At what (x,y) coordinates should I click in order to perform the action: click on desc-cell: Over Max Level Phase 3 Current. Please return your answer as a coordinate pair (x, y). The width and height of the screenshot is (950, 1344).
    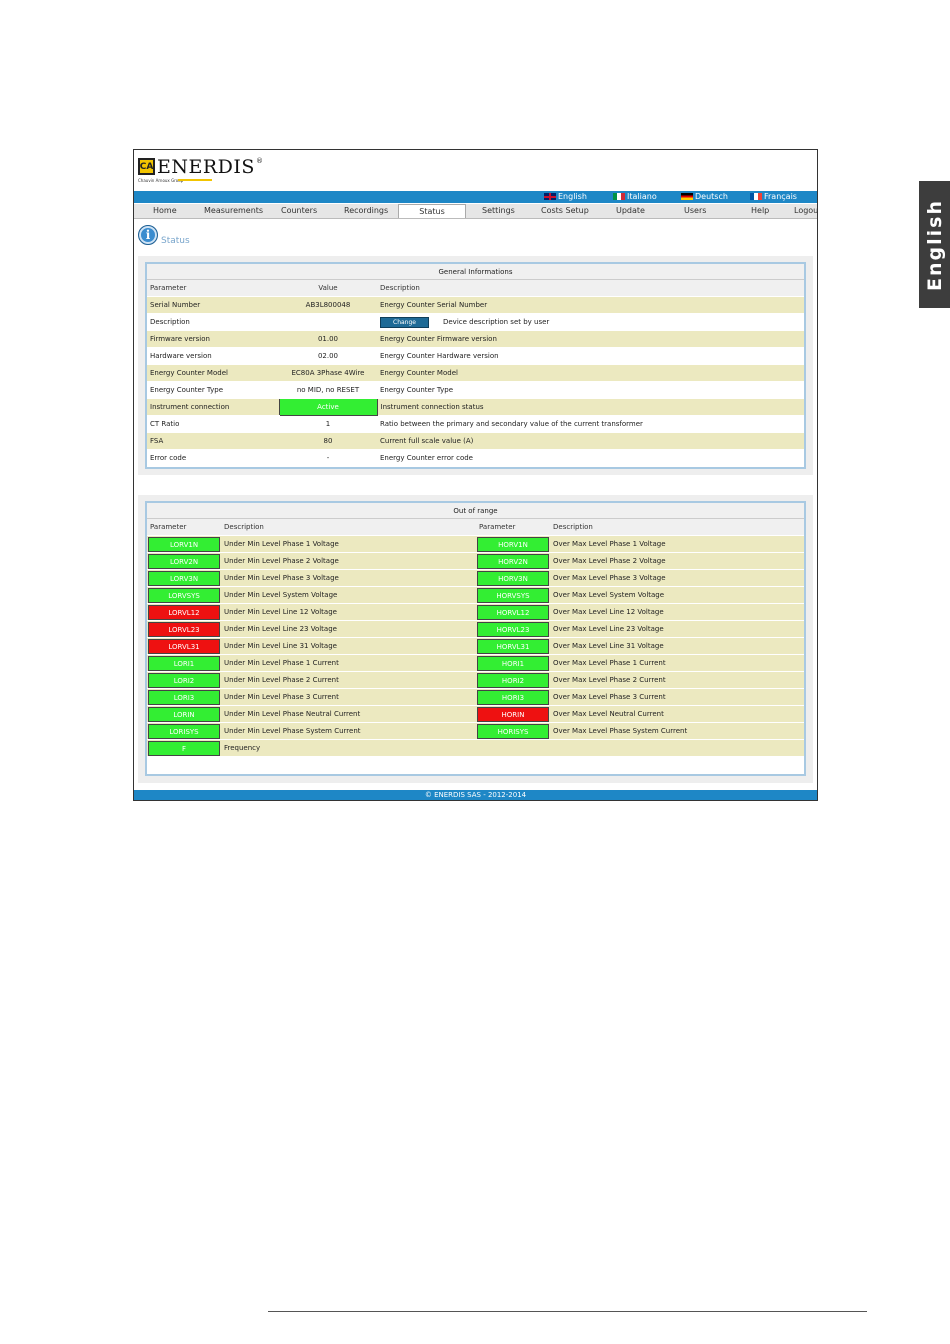
    Looking at the image, I should click on (677, 697).